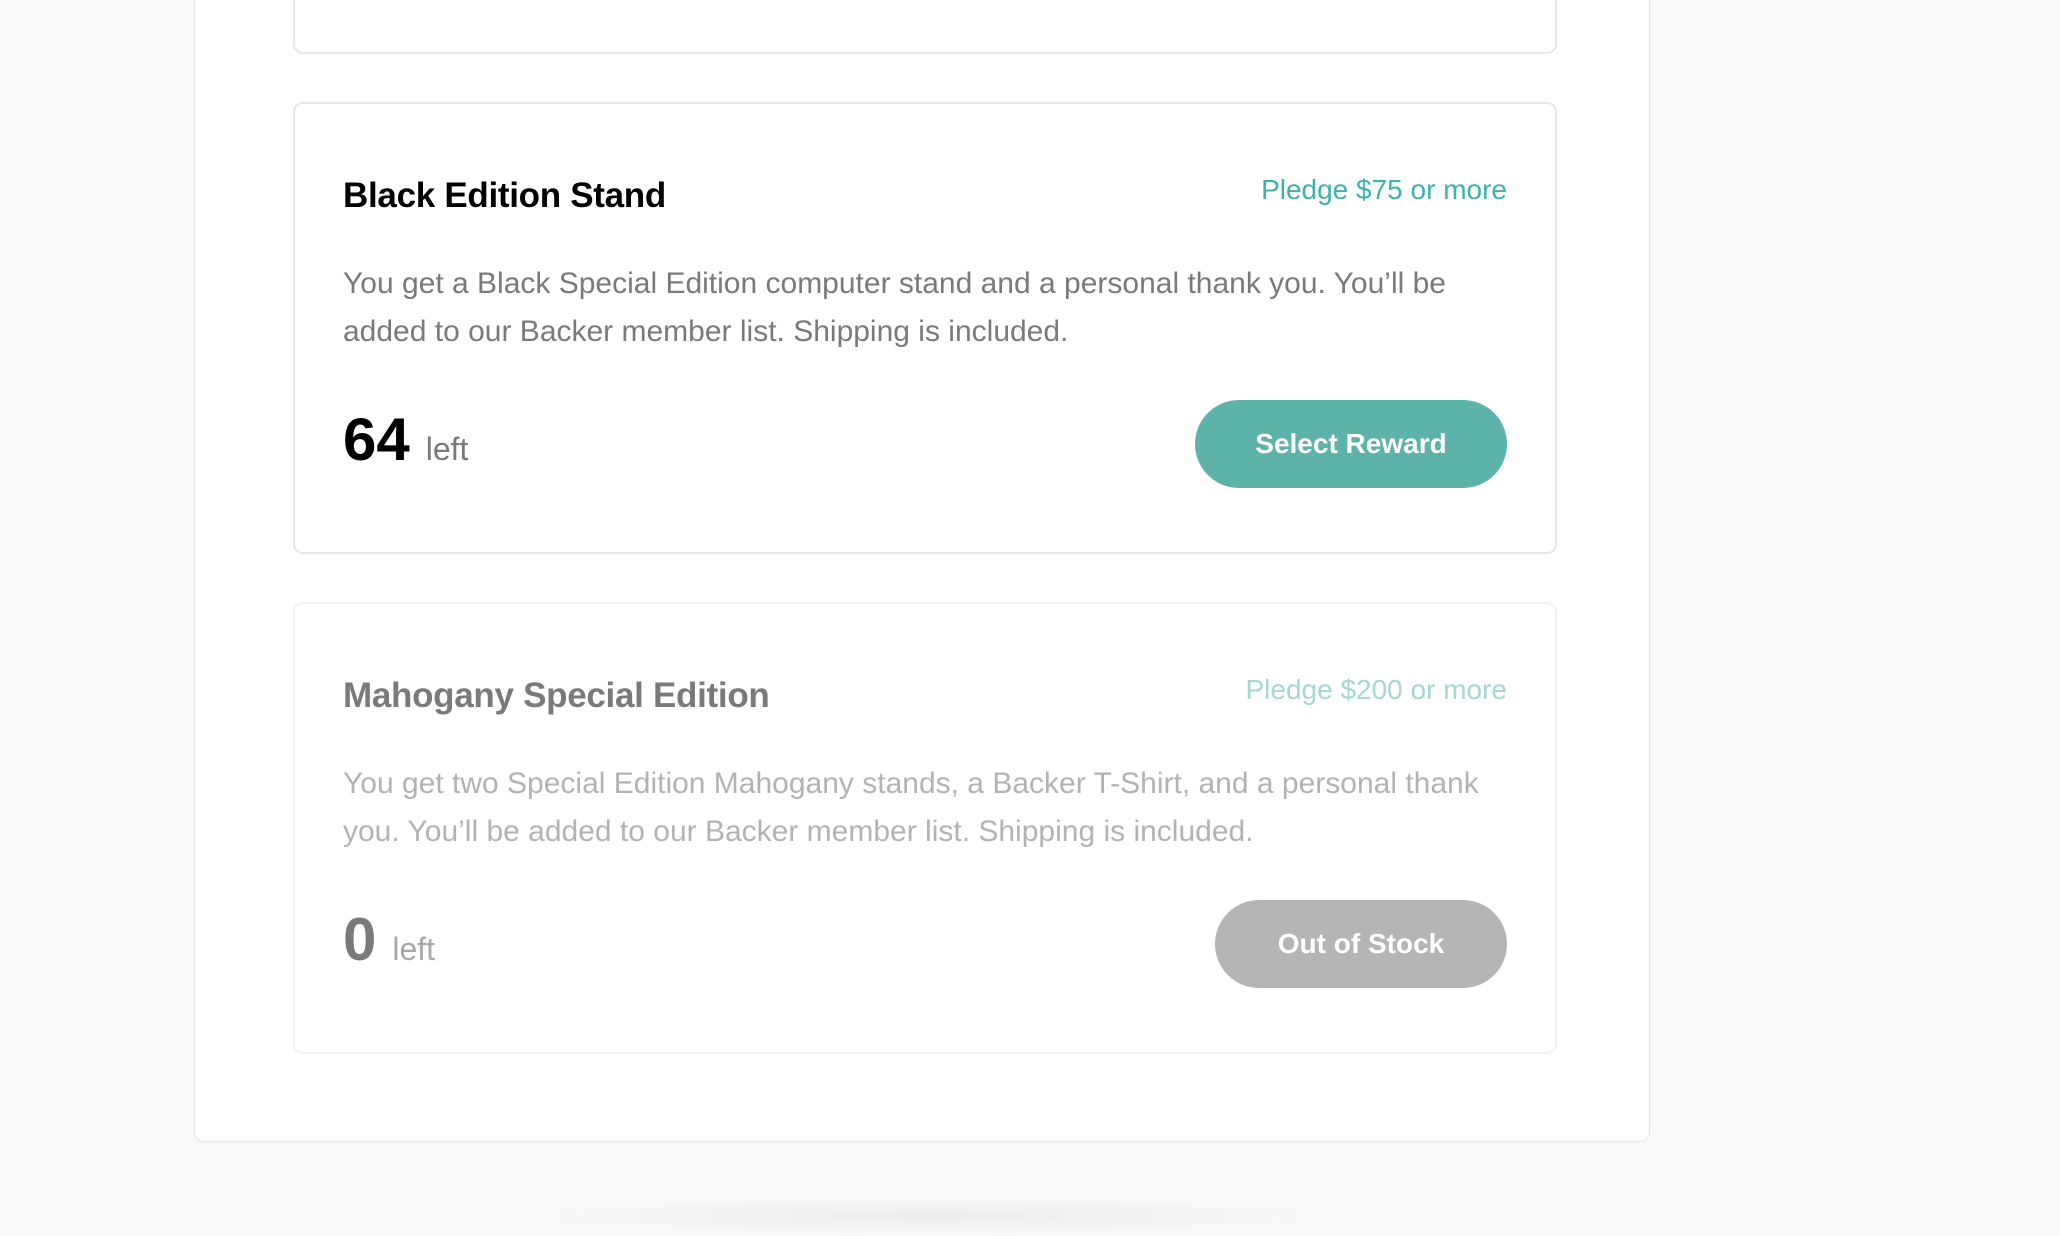 This screenshot has height=1236, width=2060. What do you see at coordinates (925, 27) in the screenshot?
I see `reward-card-previous` at bounding box center [925, 27].